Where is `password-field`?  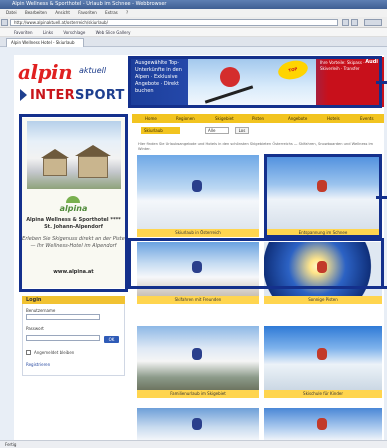 password-field is located at coordinates (63, 338).